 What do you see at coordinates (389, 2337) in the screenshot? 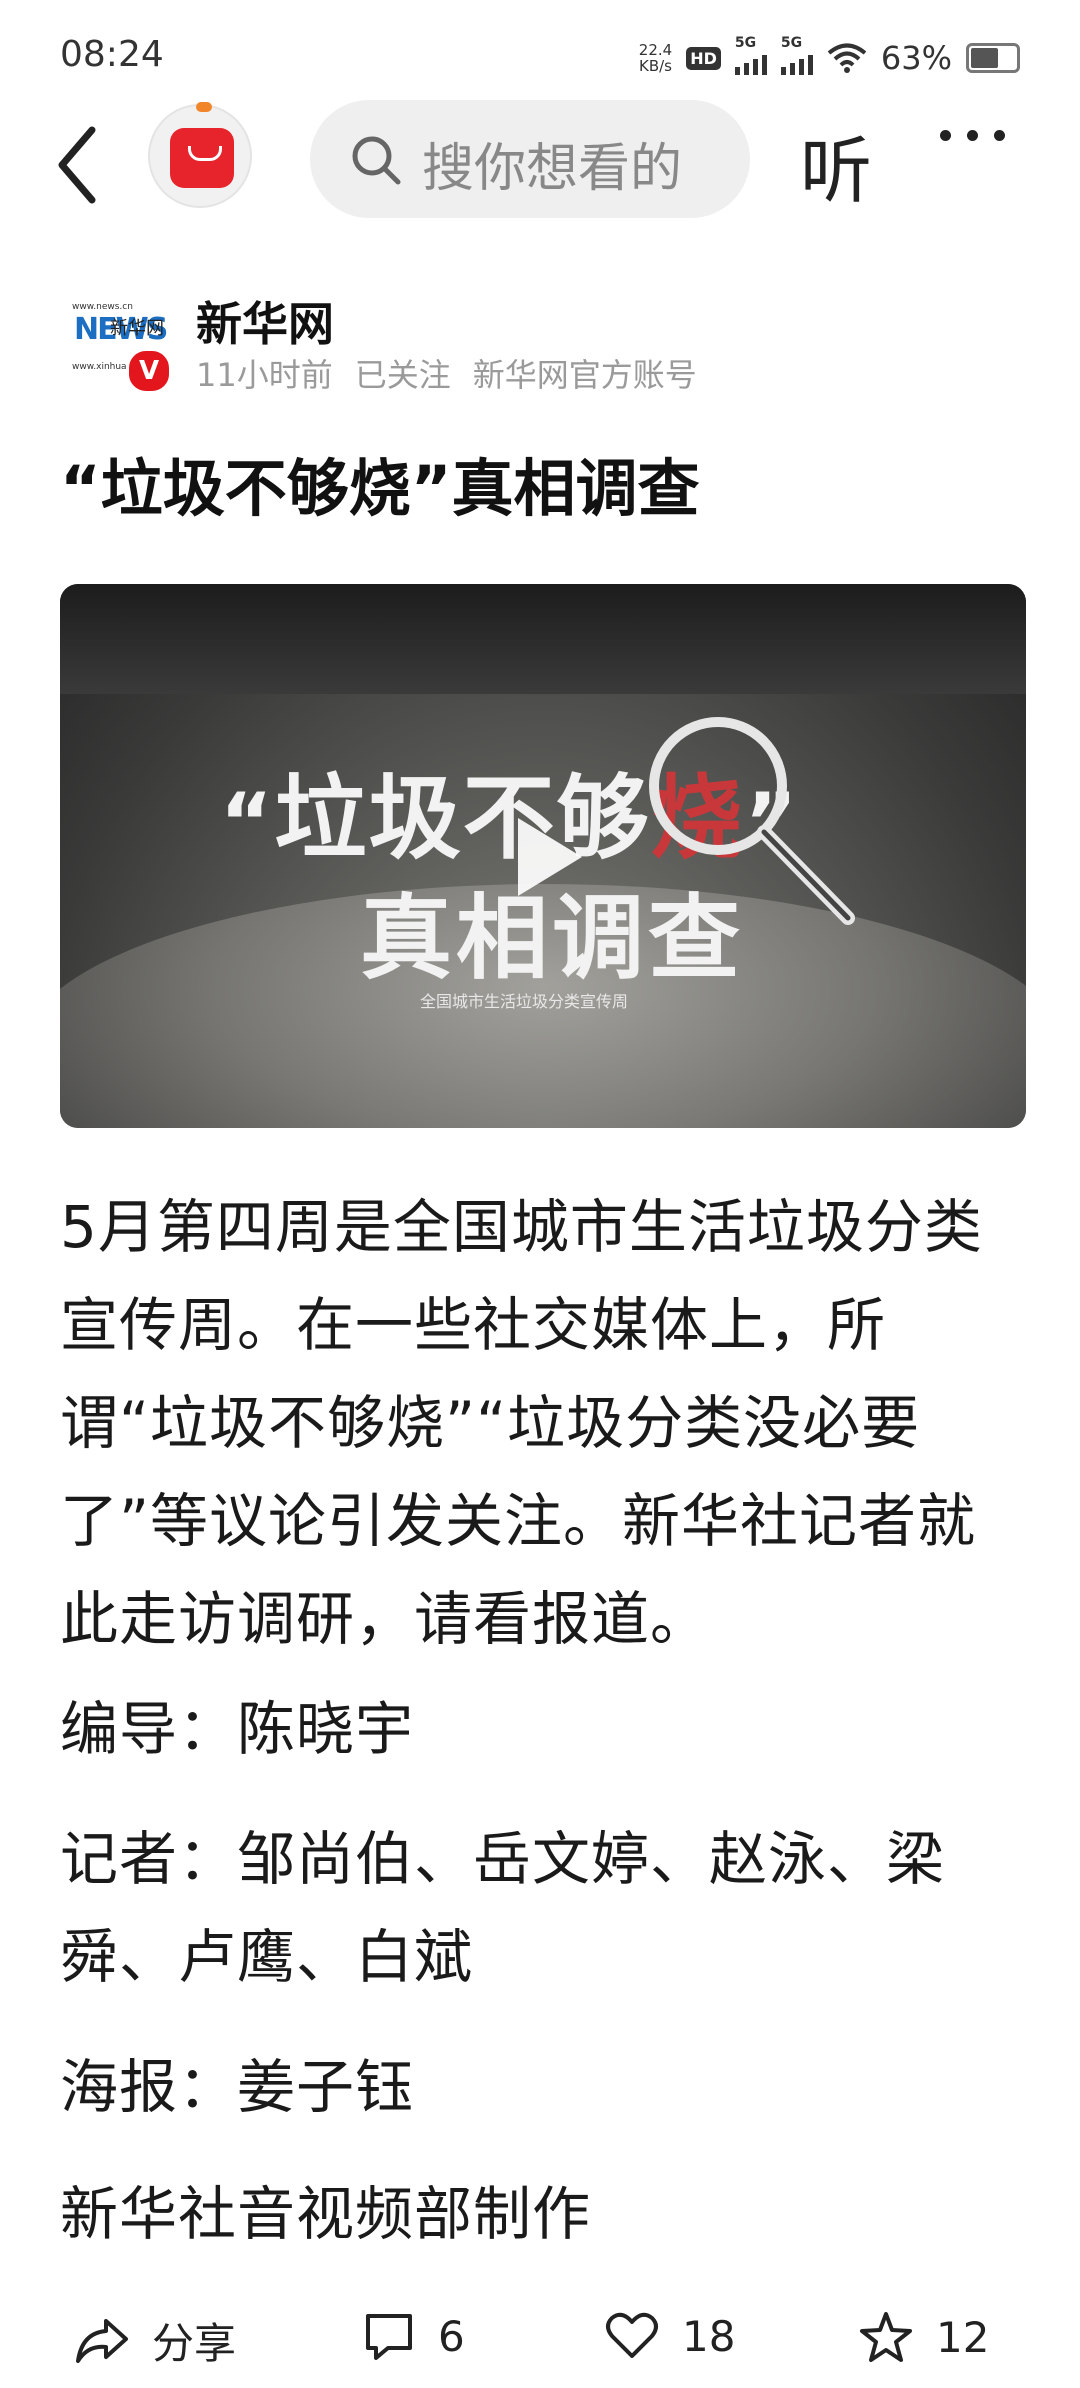
I see `comment-icon` at bounding box center [389, 2337].